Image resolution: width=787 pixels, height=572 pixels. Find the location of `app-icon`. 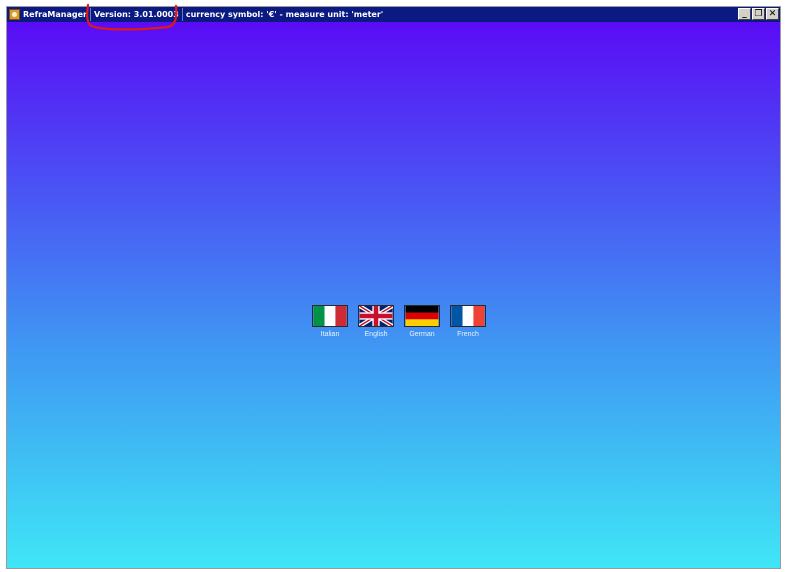

app-icon is located at coordinates (14, 14).